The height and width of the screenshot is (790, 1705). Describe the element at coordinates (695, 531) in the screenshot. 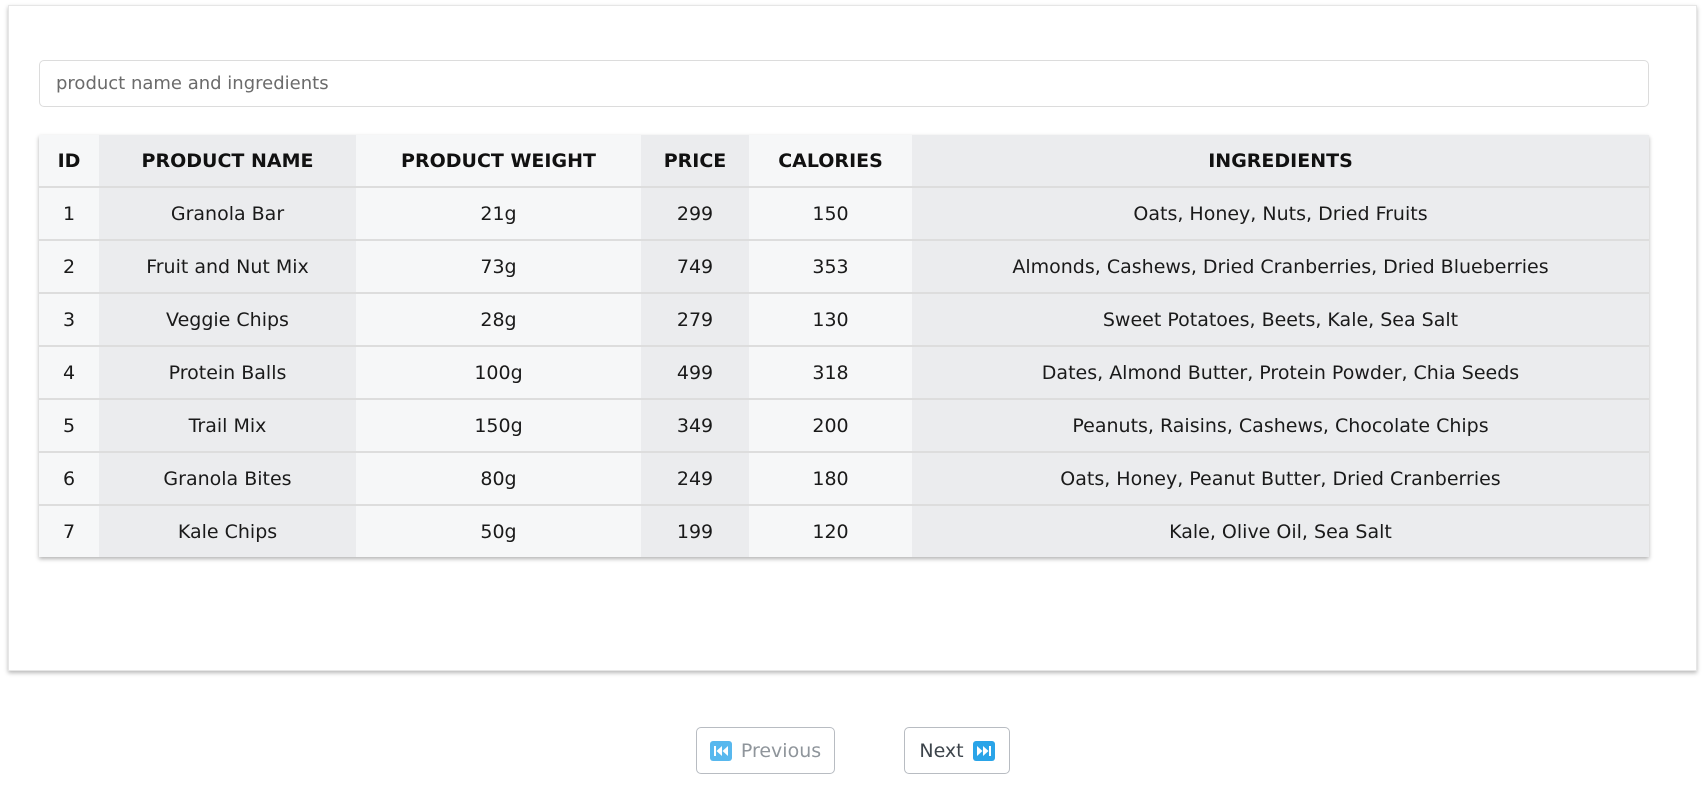

I see `cell-price: 199` at that location.